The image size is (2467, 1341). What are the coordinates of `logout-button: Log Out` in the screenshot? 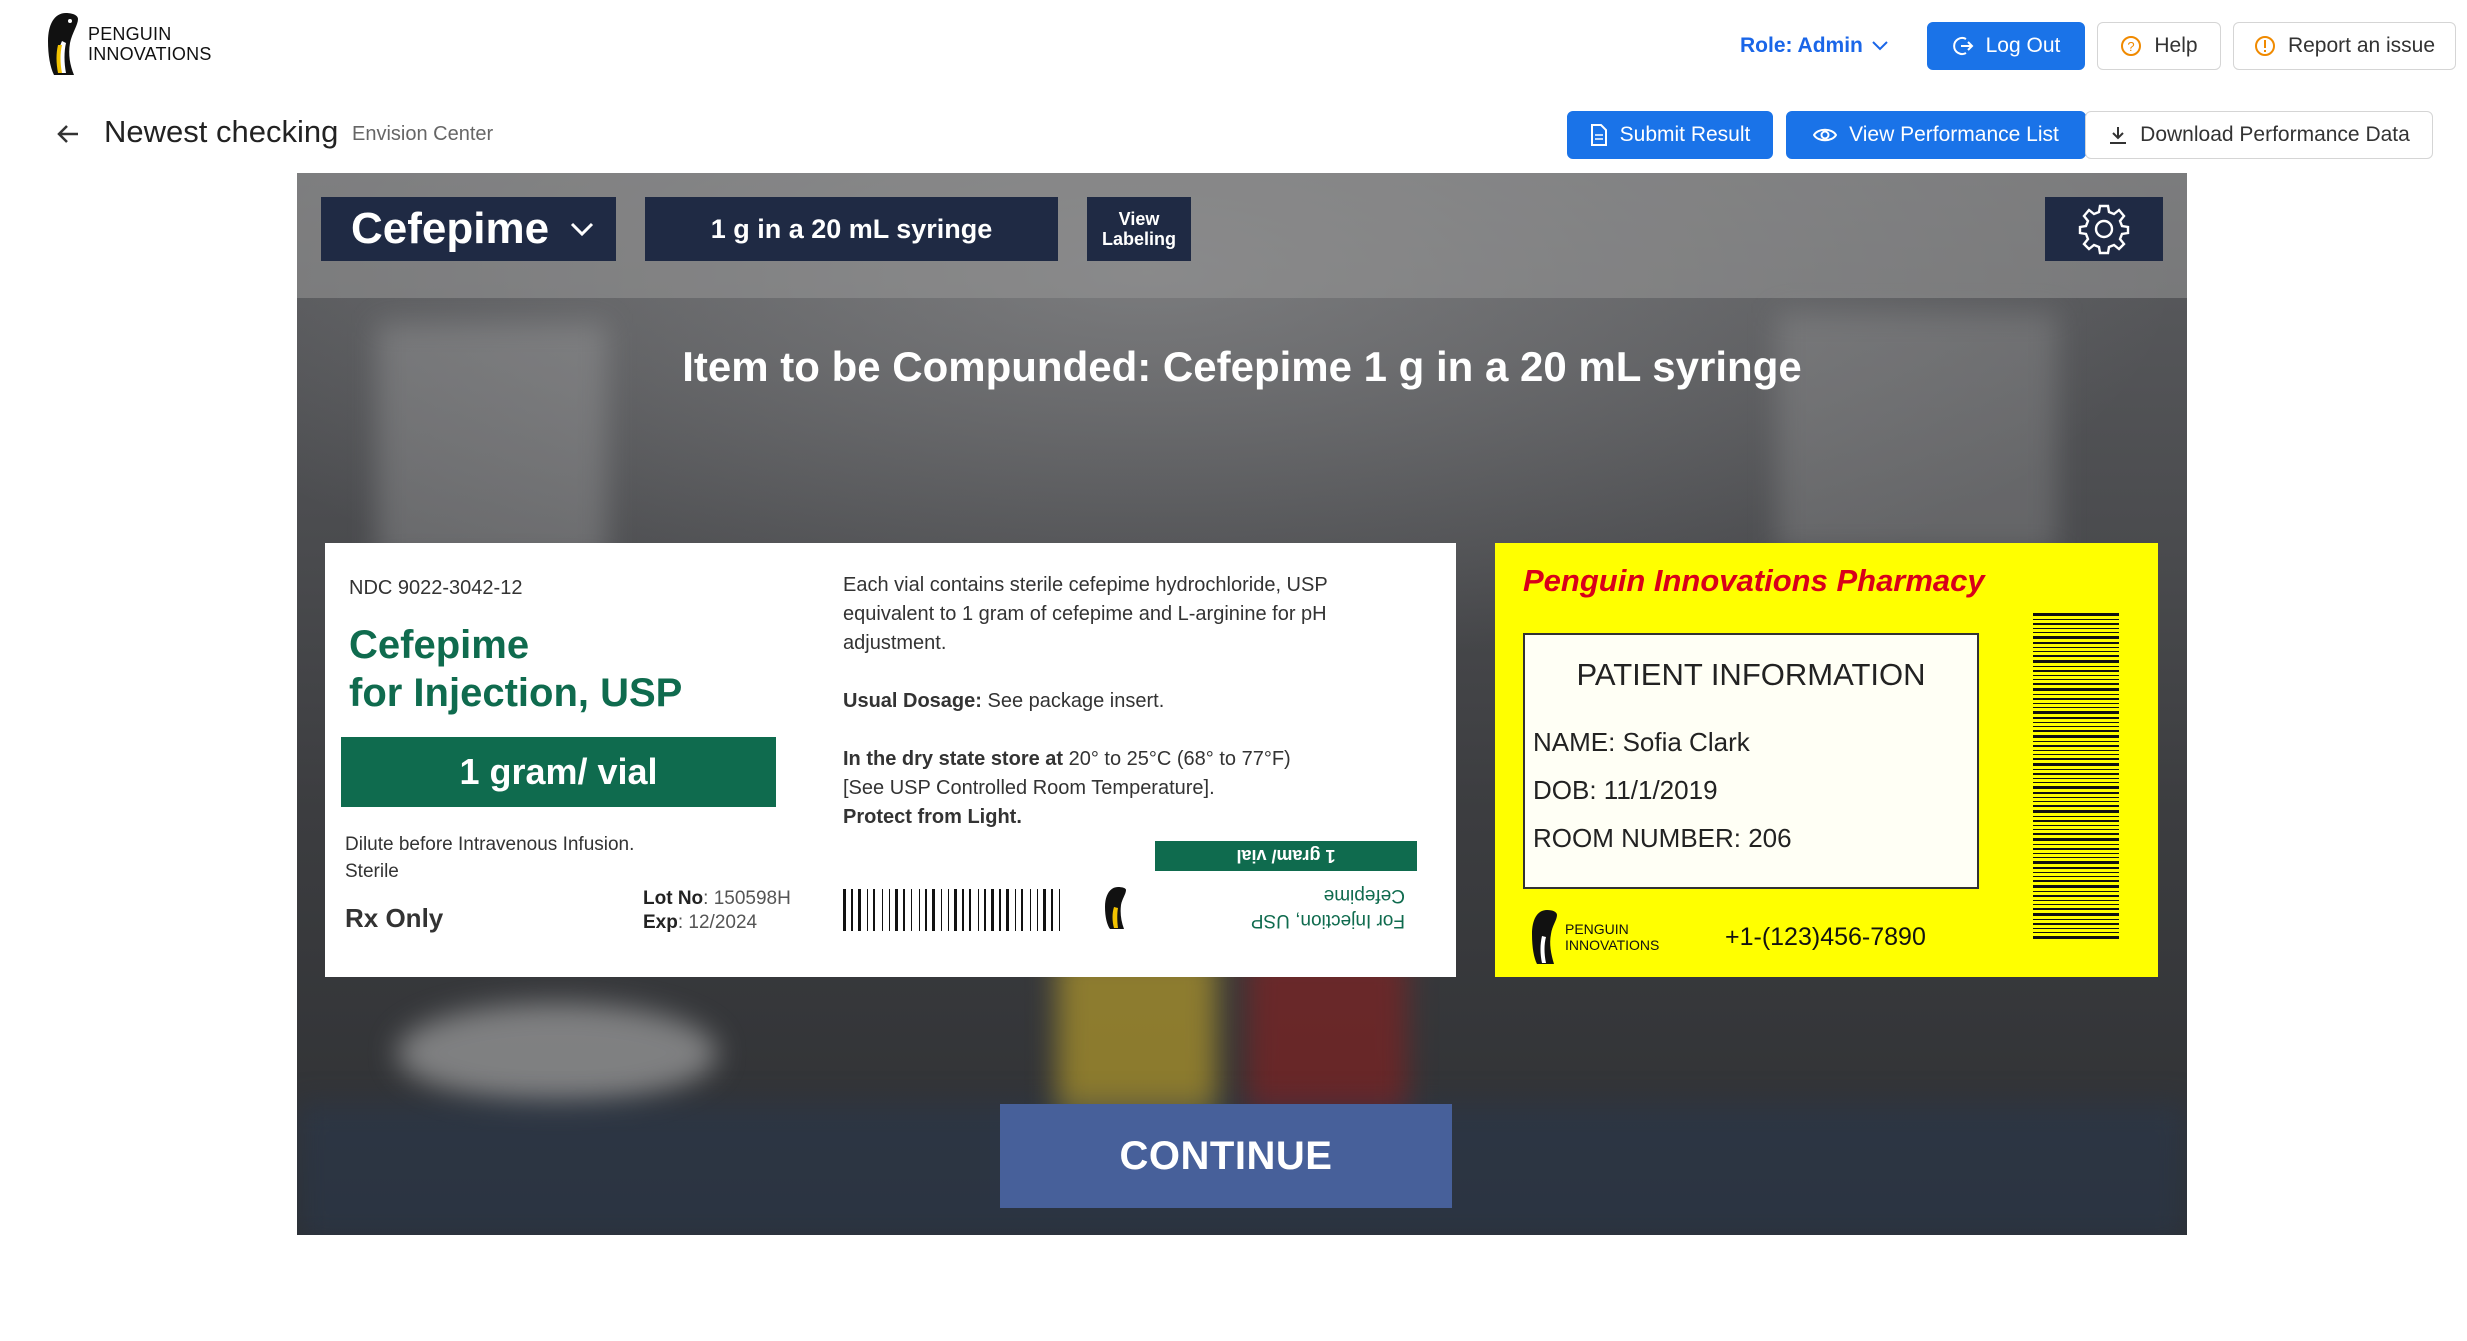 It's located at (2006, 46).